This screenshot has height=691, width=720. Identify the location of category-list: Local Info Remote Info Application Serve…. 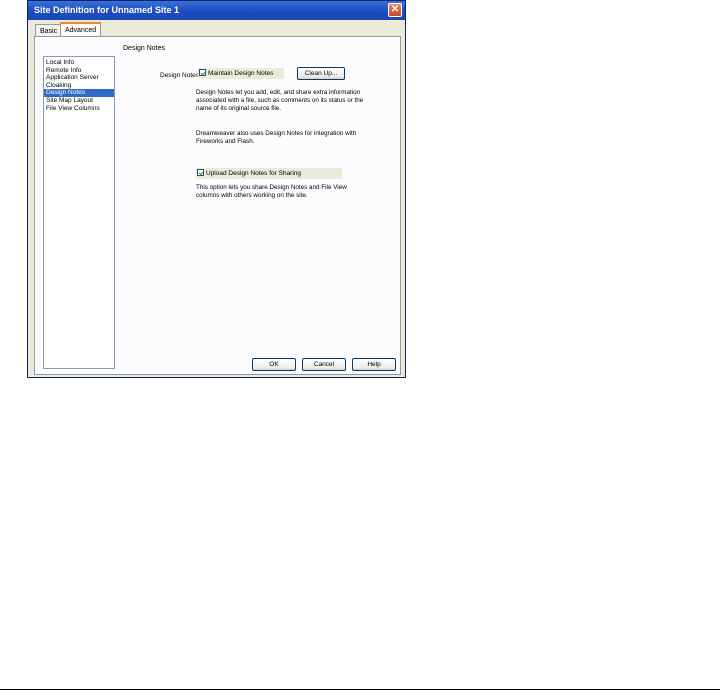
(79, 212).